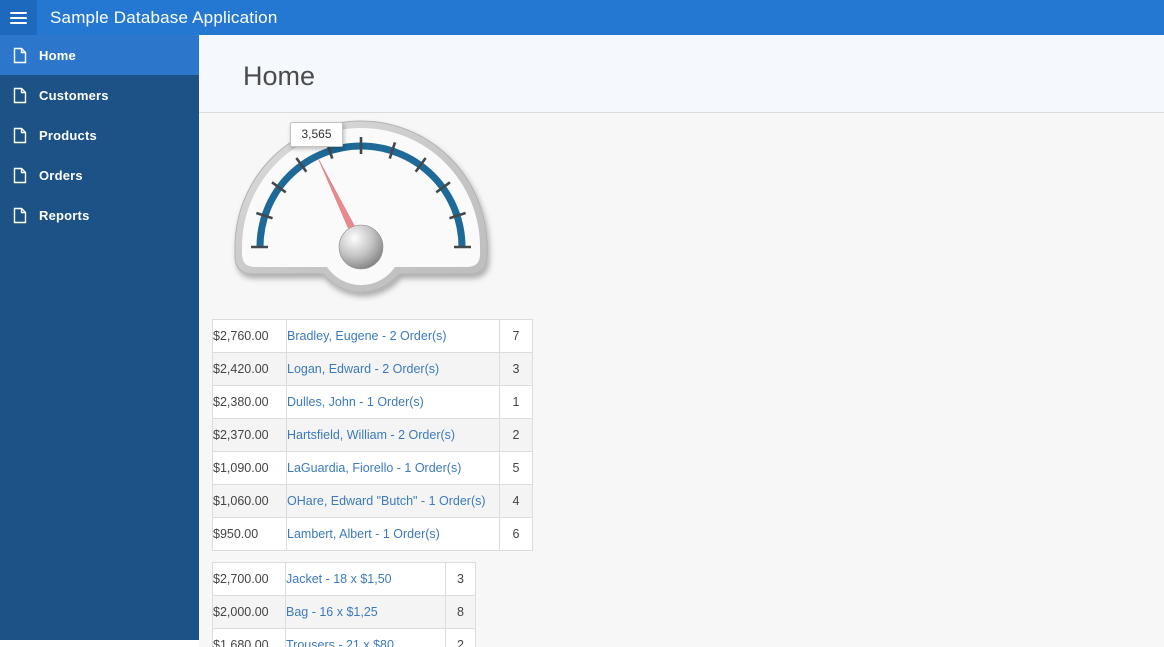 The width and height of the screenshot is (1164, 647). What do you see at coordinates (361, 206) in the screenshot?
I see `gauge-image` at bounding box center [361, 206].